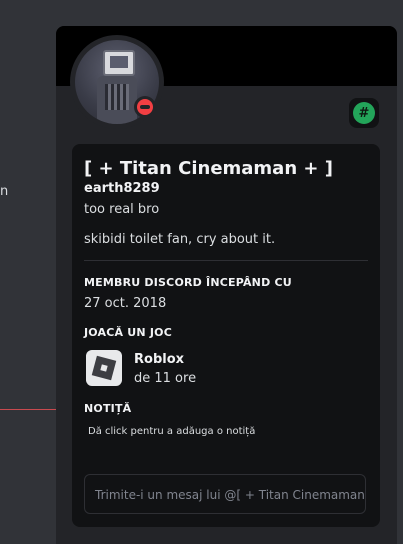  Describe the element at coordinates (108, 408) in the screenshot. I see `note-title: NOTIȚĂ` at that location.